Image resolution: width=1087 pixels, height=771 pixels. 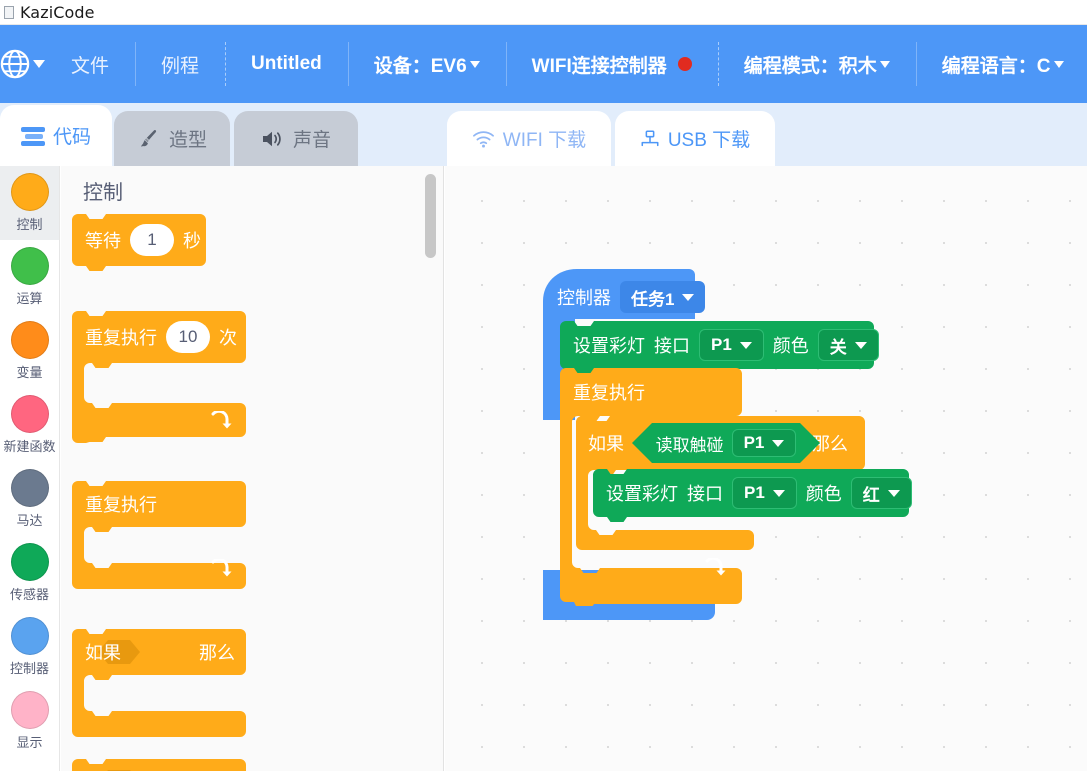 What do you see at coordinates (29, 425) in the screenshot?
I see `category-my-blocks: 新建函数` at bounding box center [29, 425].